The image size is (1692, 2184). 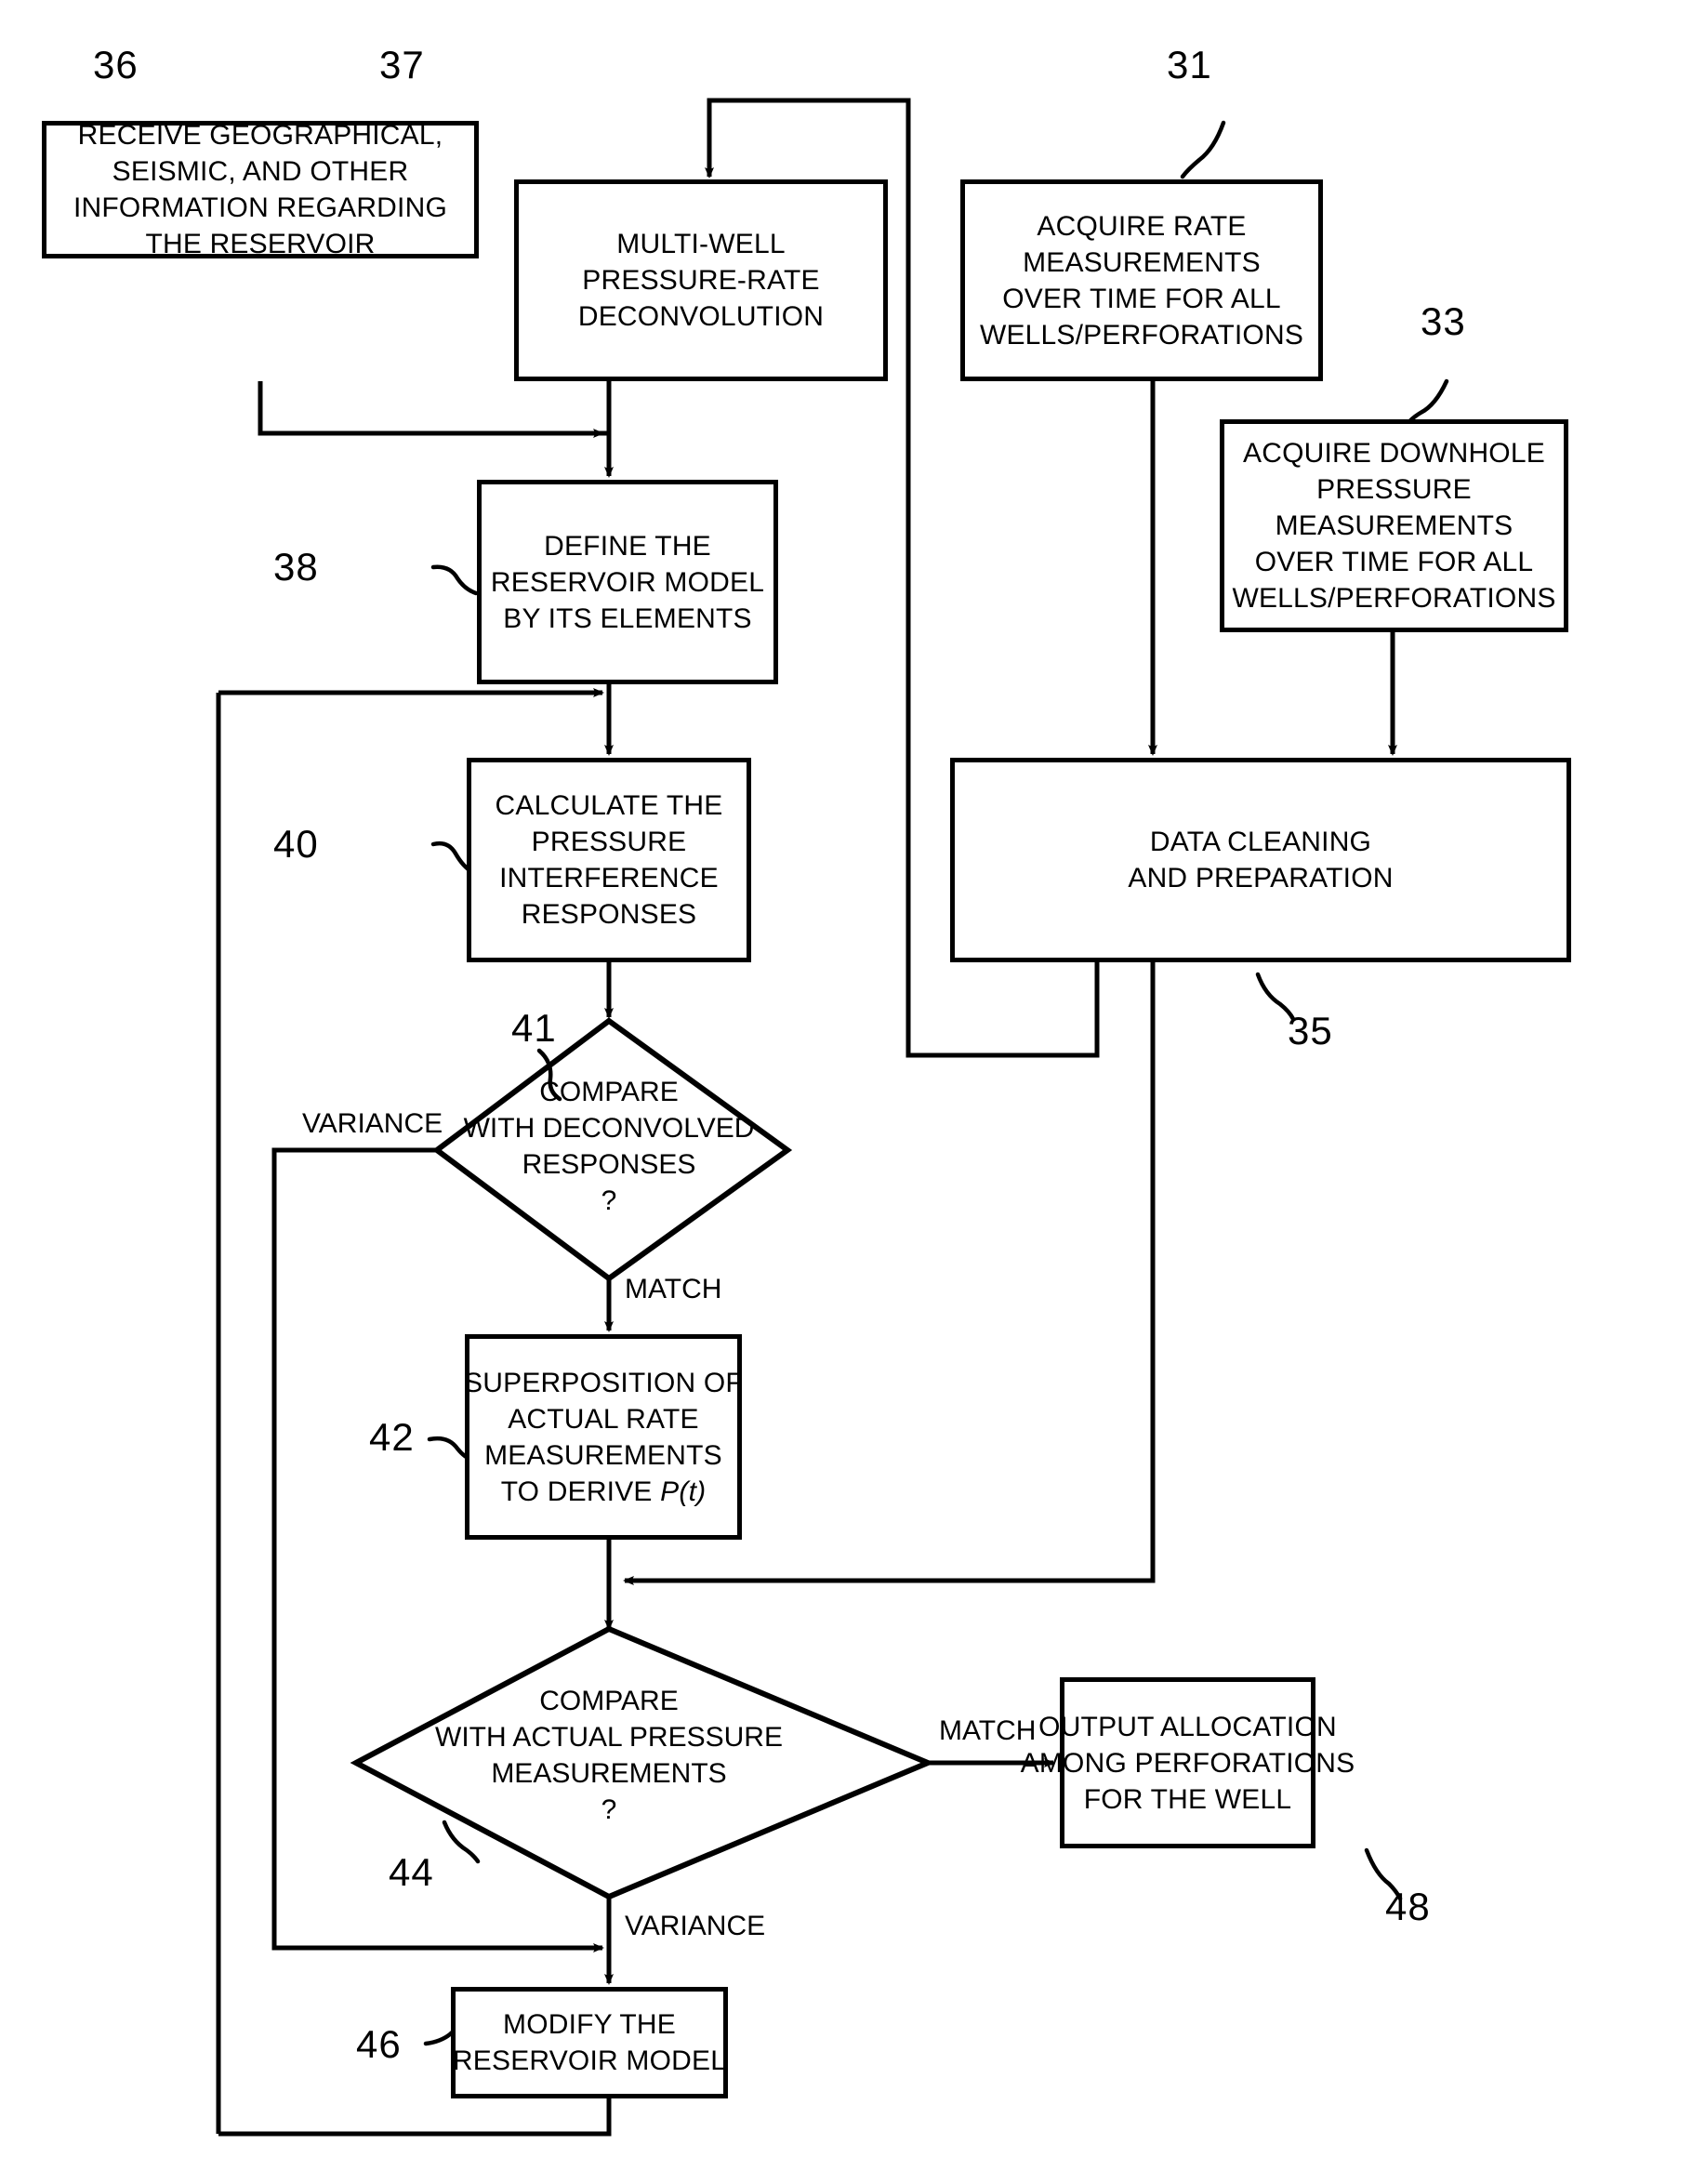 What do you see at coordinates (1310, 1030) in the screenshot?
I see `ref-number-35: 35` at bounding box center [1310, 1030].